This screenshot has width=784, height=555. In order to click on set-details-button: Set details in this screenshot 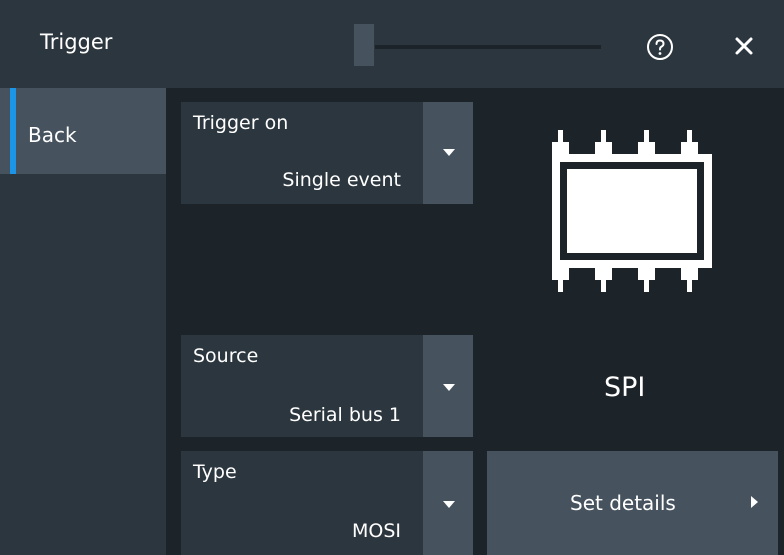, I will do `click(632, 503)`.